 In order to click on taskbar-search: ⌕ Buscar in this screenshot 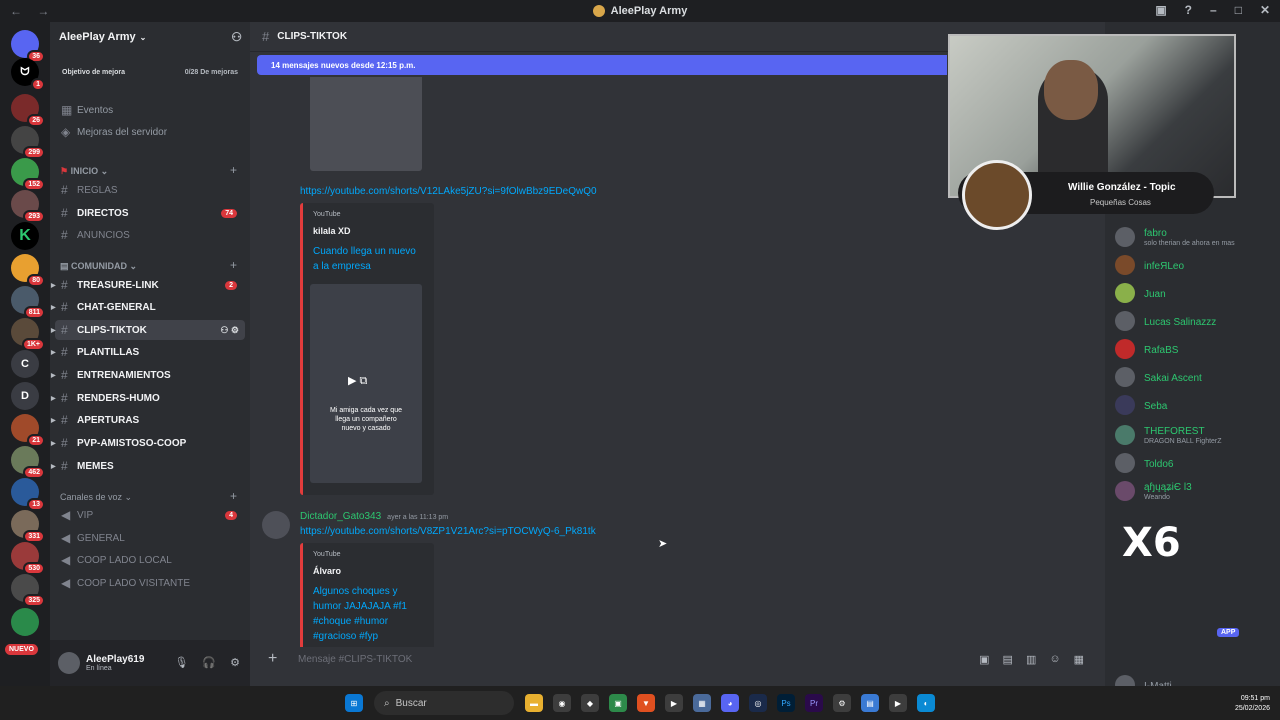, I will do `click(444, 703)`.